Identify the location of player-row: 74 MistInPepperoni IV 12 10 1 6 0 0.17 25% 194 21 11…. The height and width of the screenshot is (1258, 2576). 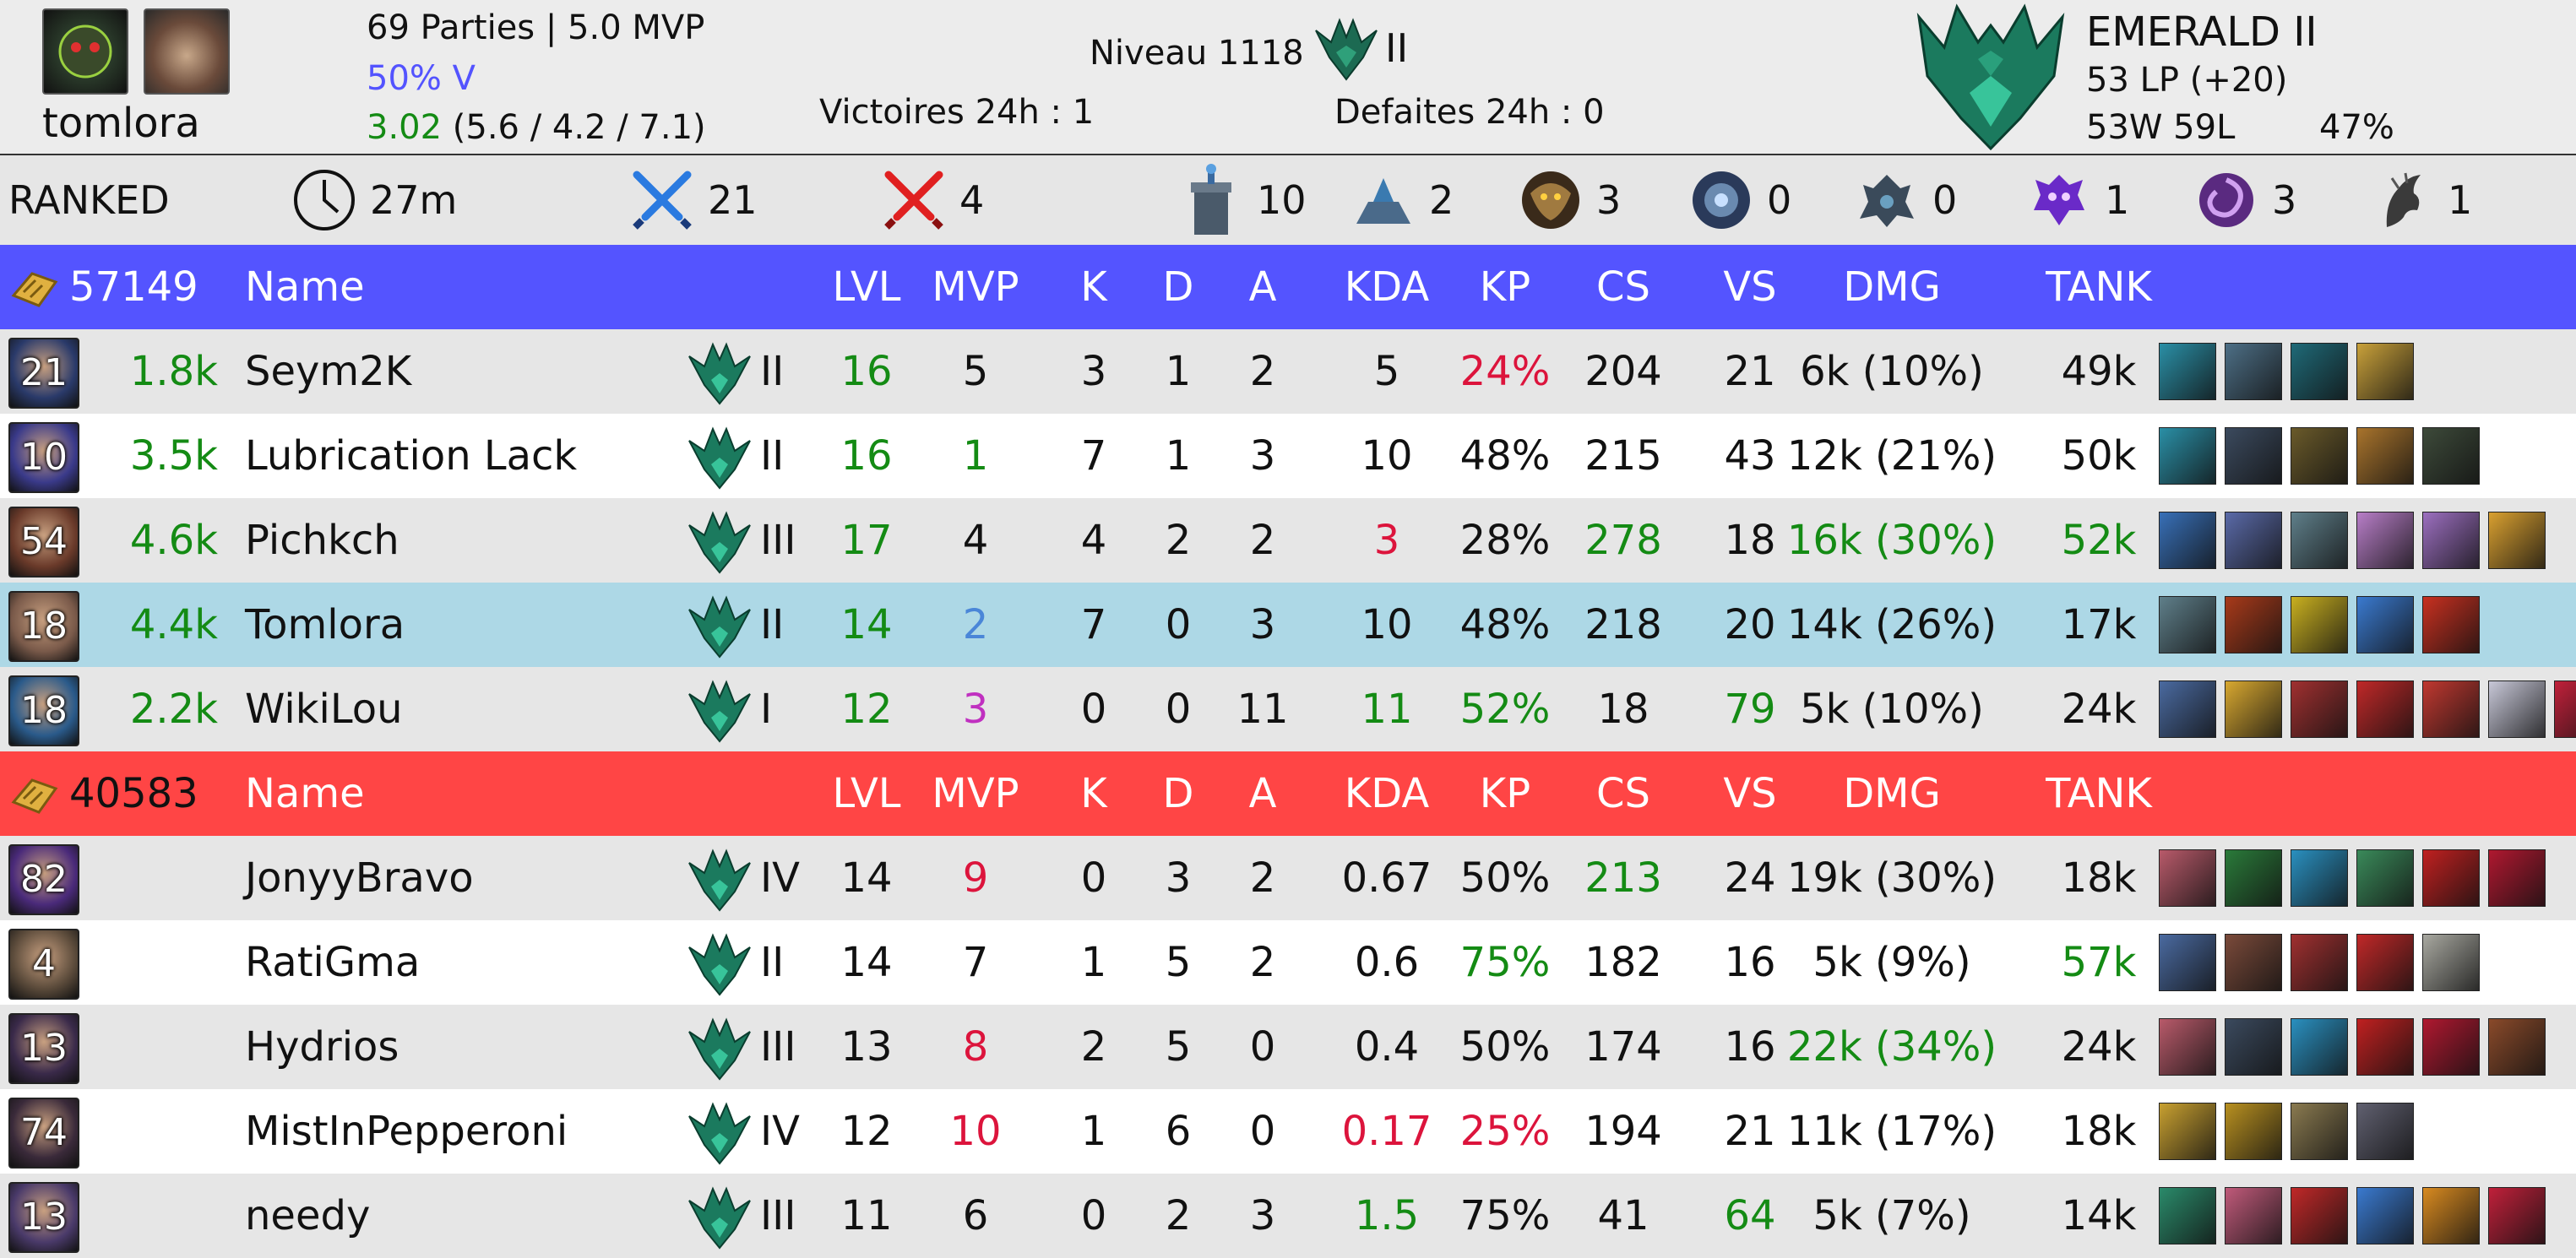
(1288, 1131).